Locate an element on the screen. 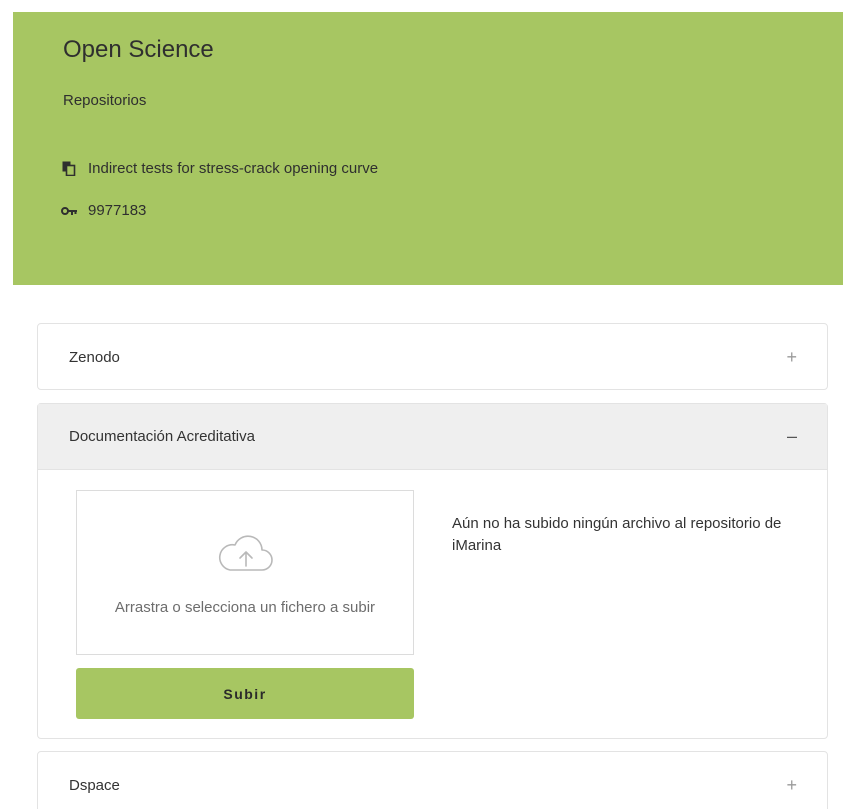  dspace-panel-title: Dspace is located at coordinates (94, 785).